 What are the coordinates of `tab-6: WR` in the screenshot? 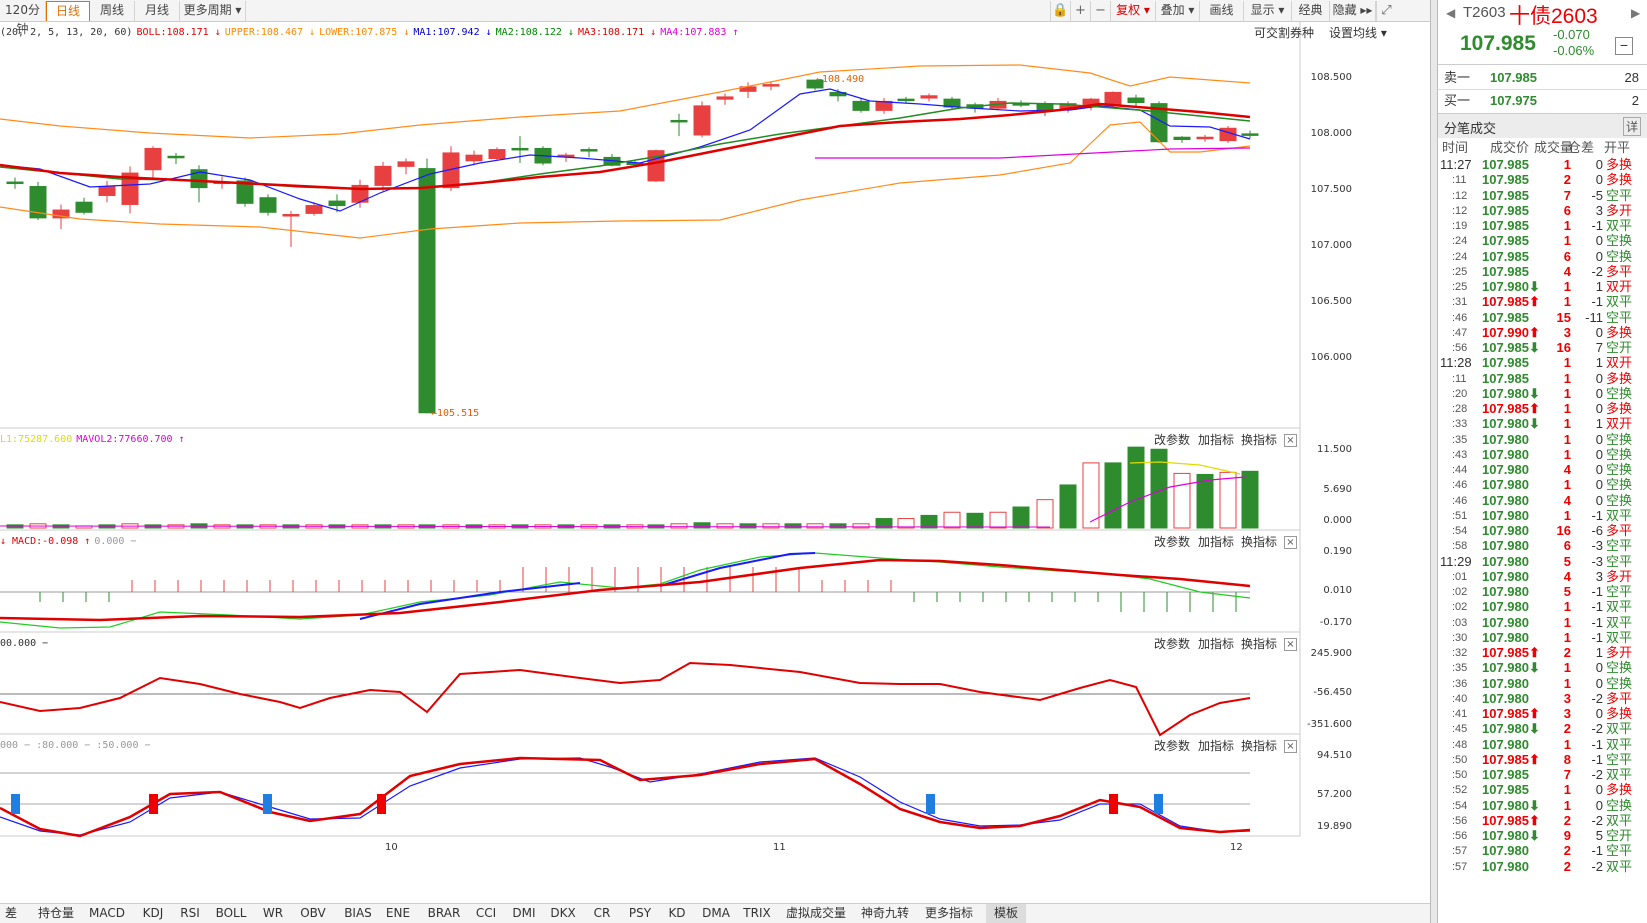 It's located at (273, 913).